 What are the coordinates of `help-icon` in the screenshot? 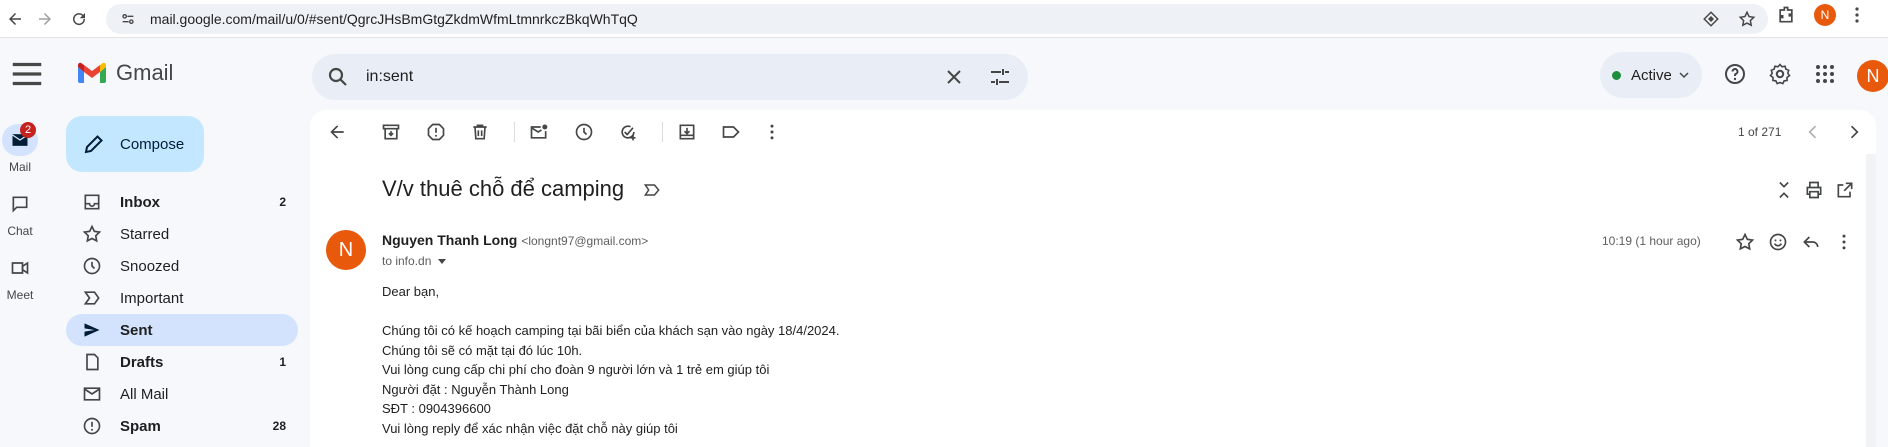 It's located at (1735, 74).